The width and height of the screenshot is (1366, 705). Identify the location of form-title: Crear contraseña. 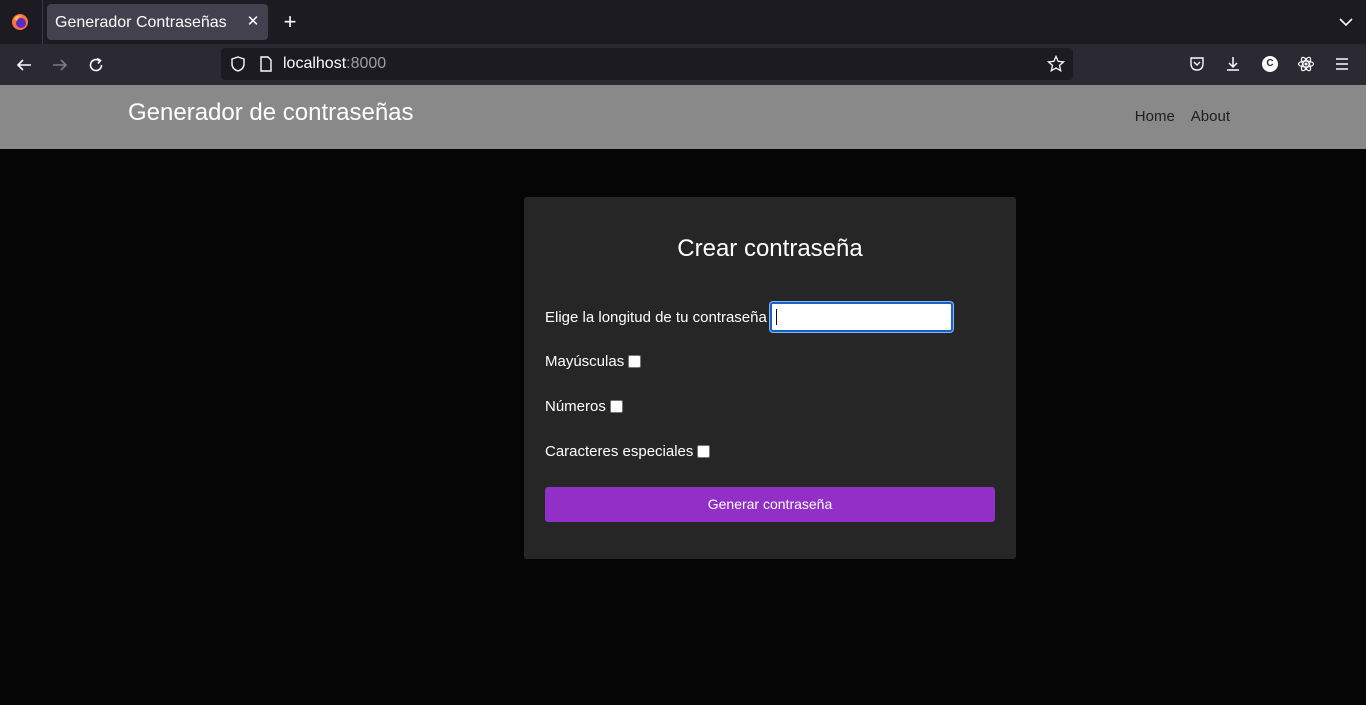
(770, 248).